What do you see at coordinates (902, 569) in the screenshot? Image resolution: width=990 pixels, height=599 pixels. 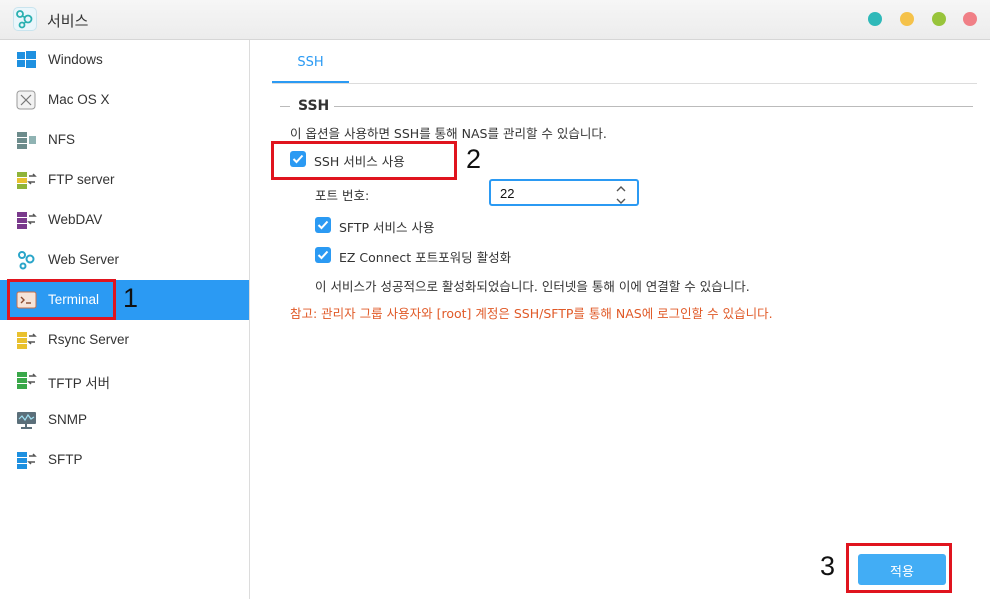 I see `apply-button: 적용` at bounding box center [902, 569].